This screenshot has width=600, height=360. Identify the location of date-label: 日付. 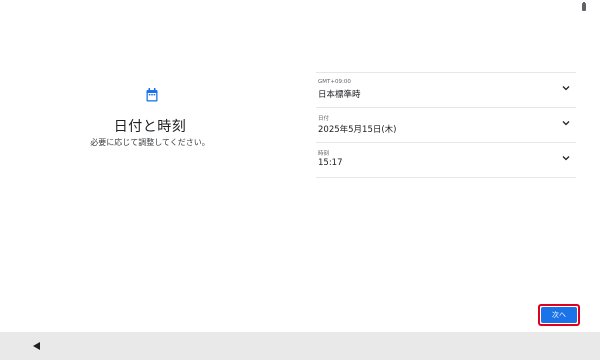
(324, 119).